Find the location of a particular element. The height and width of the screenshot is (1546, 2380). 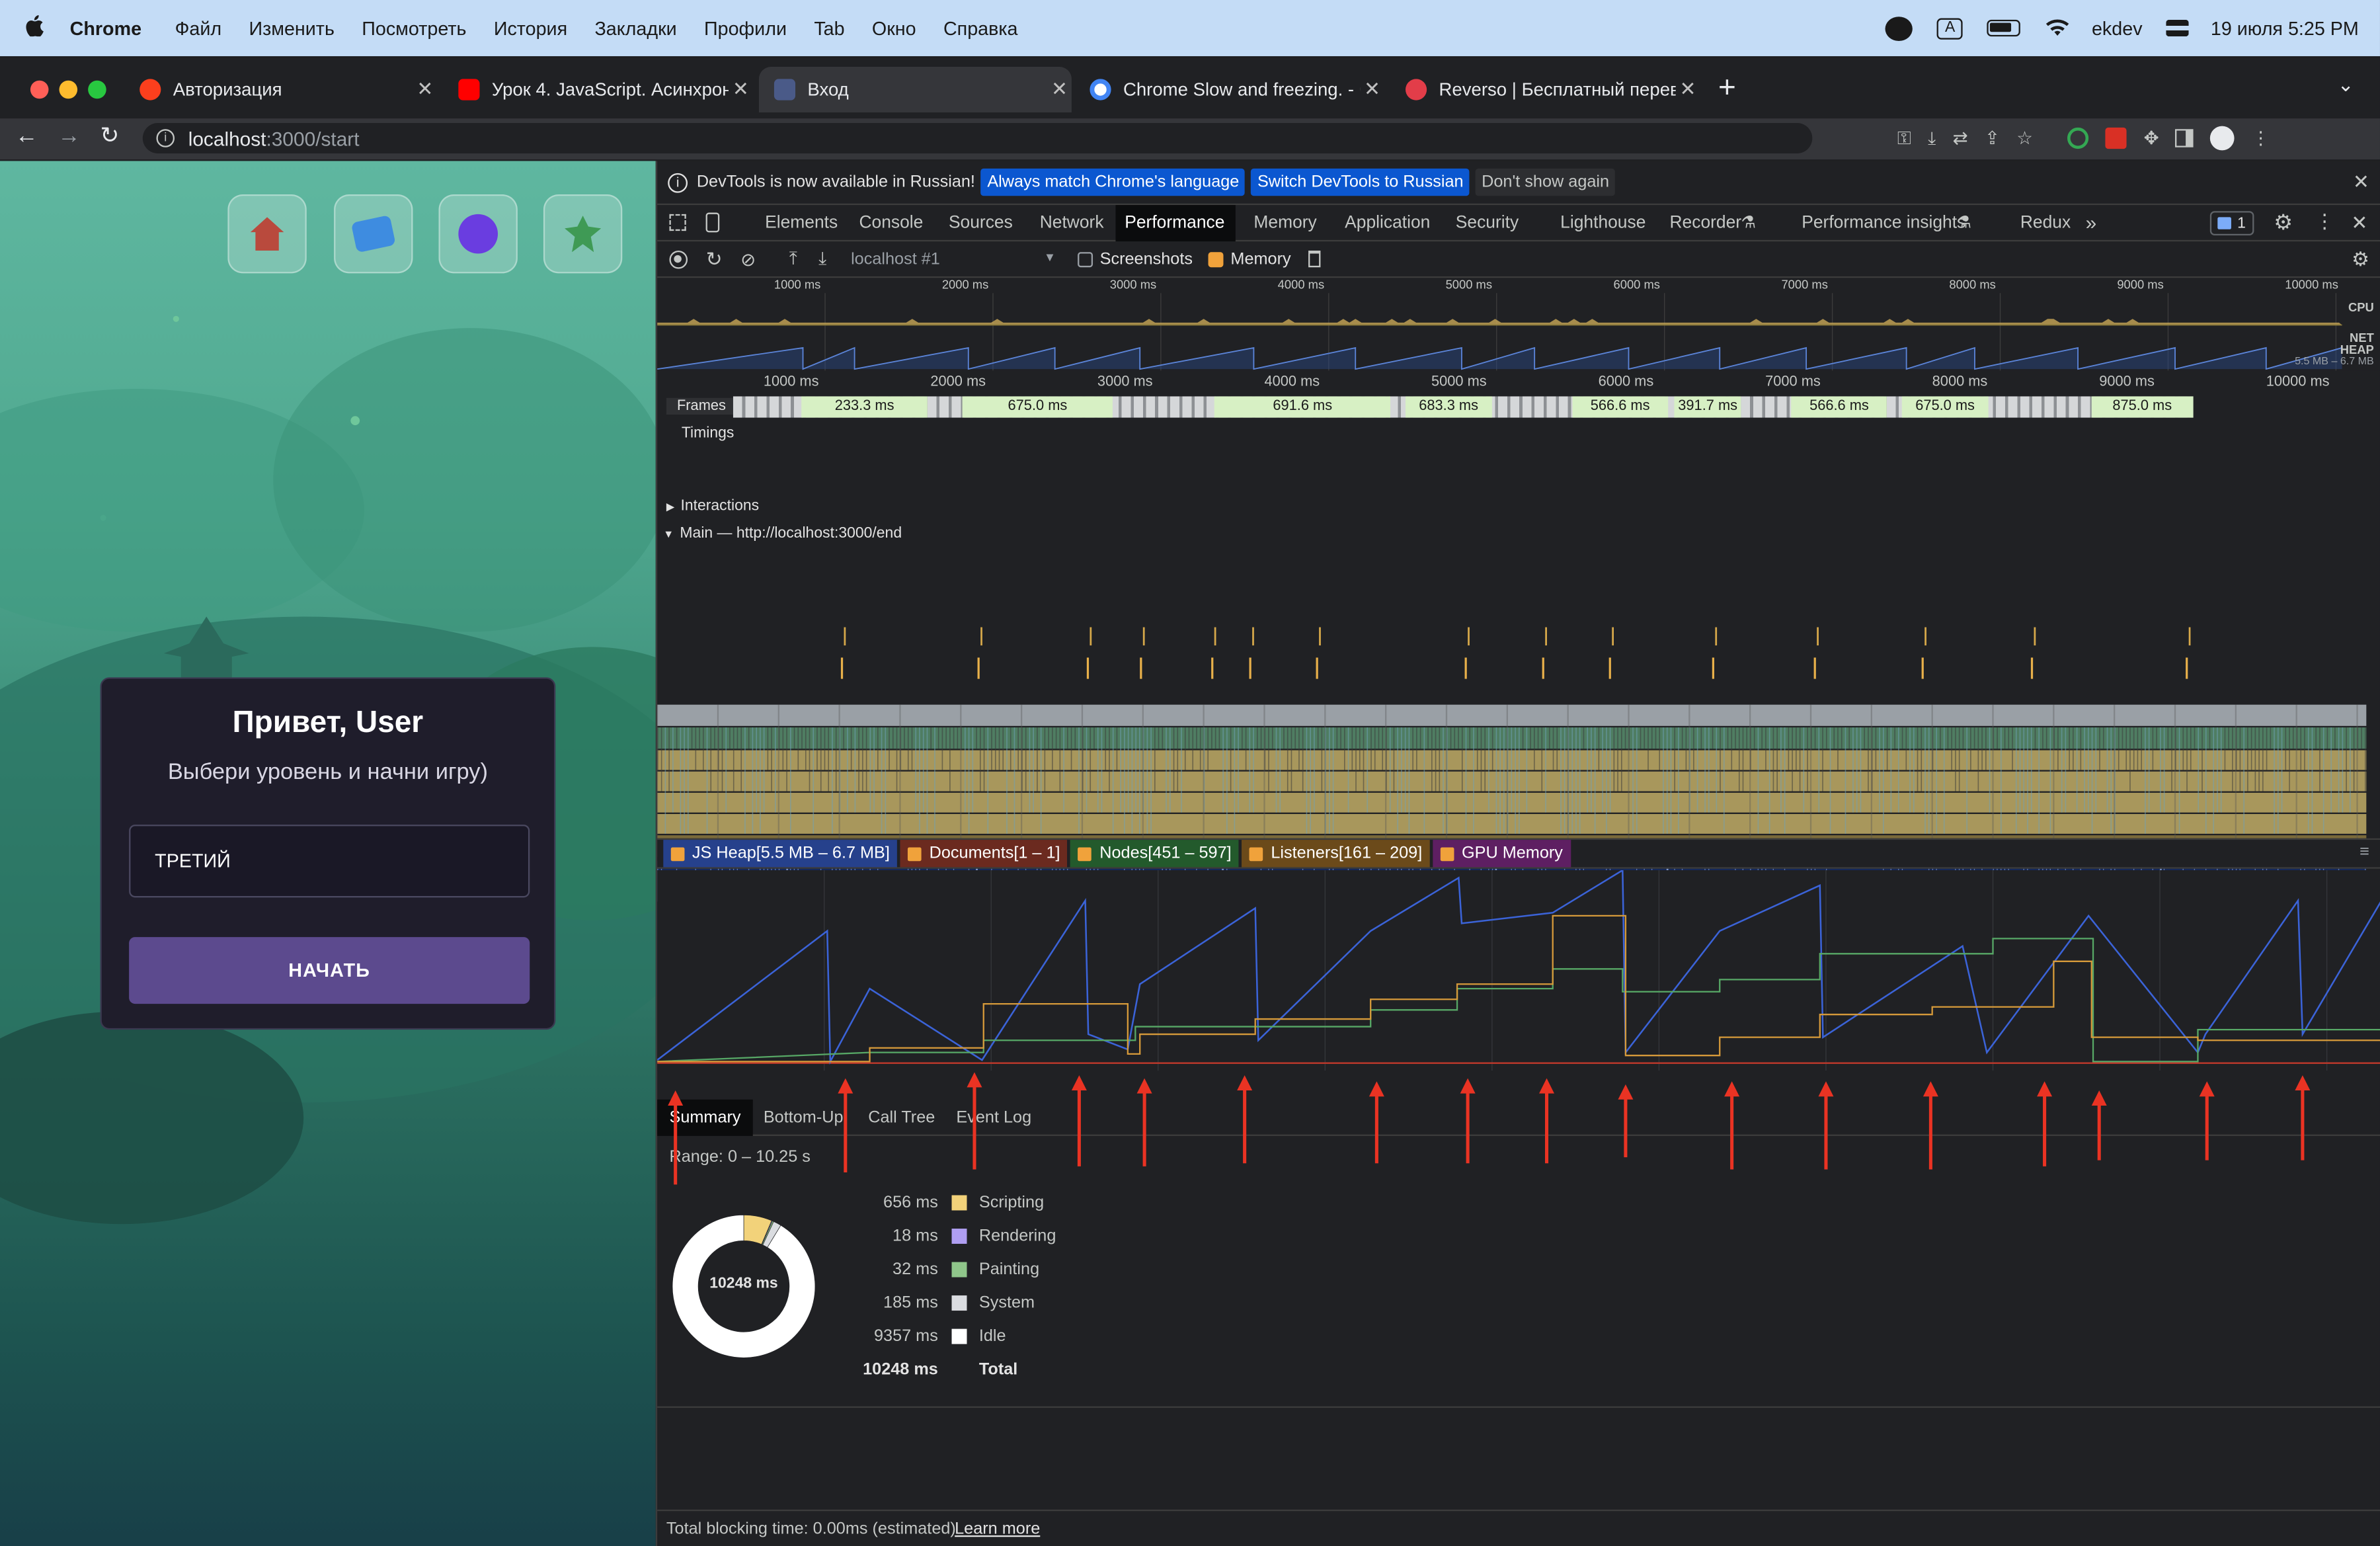

house-level-button is located at coordinates (267, 234).